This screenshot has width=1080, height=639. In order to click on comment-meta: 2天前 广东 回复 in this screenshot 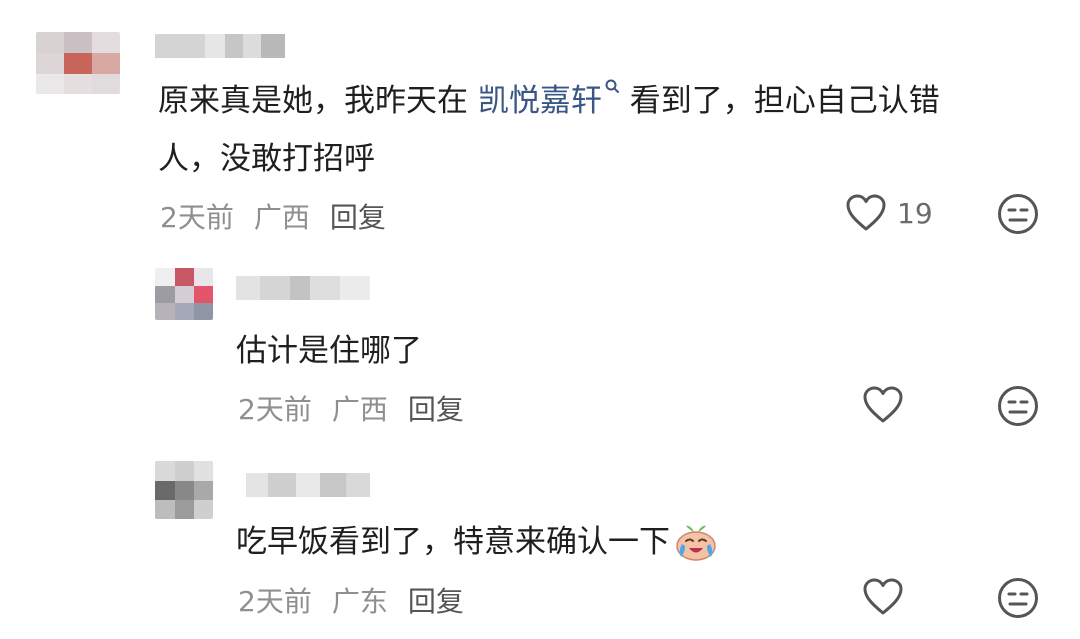, I will do `click(361, 600)`.